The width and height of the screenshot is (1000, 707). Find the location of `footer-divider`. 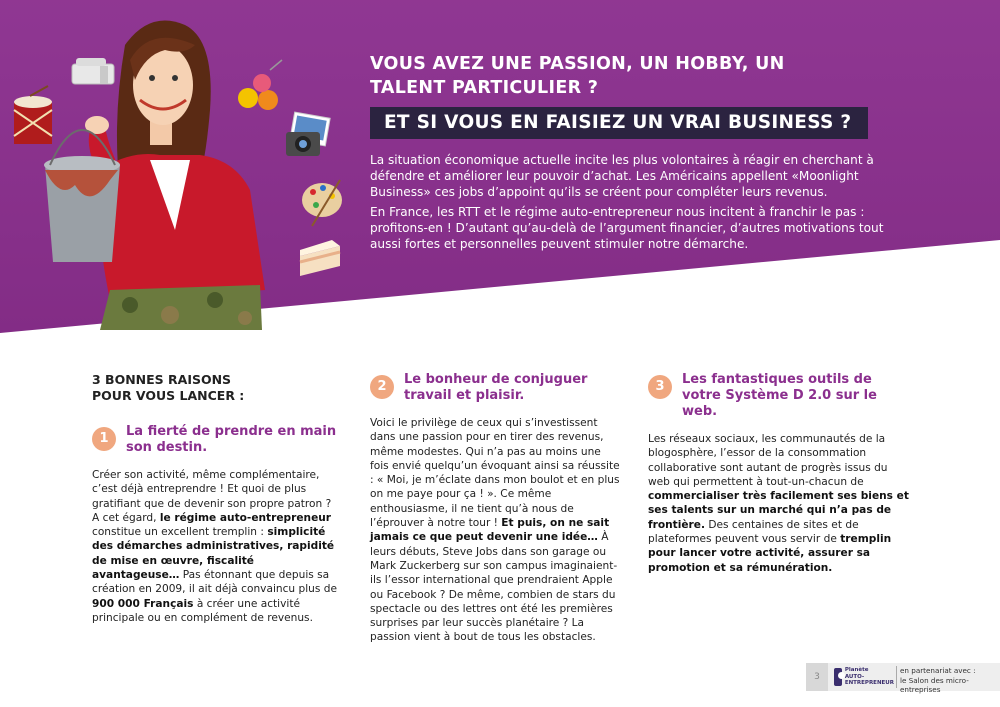

footer-divider is located at coordinates (896, 677).